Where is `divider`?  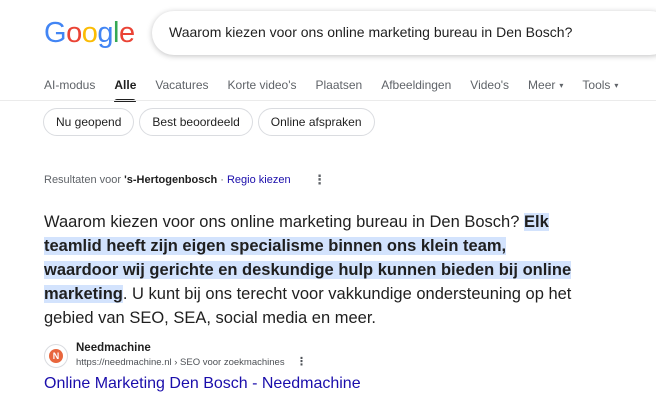 divider is located at coordinates (328, 100).